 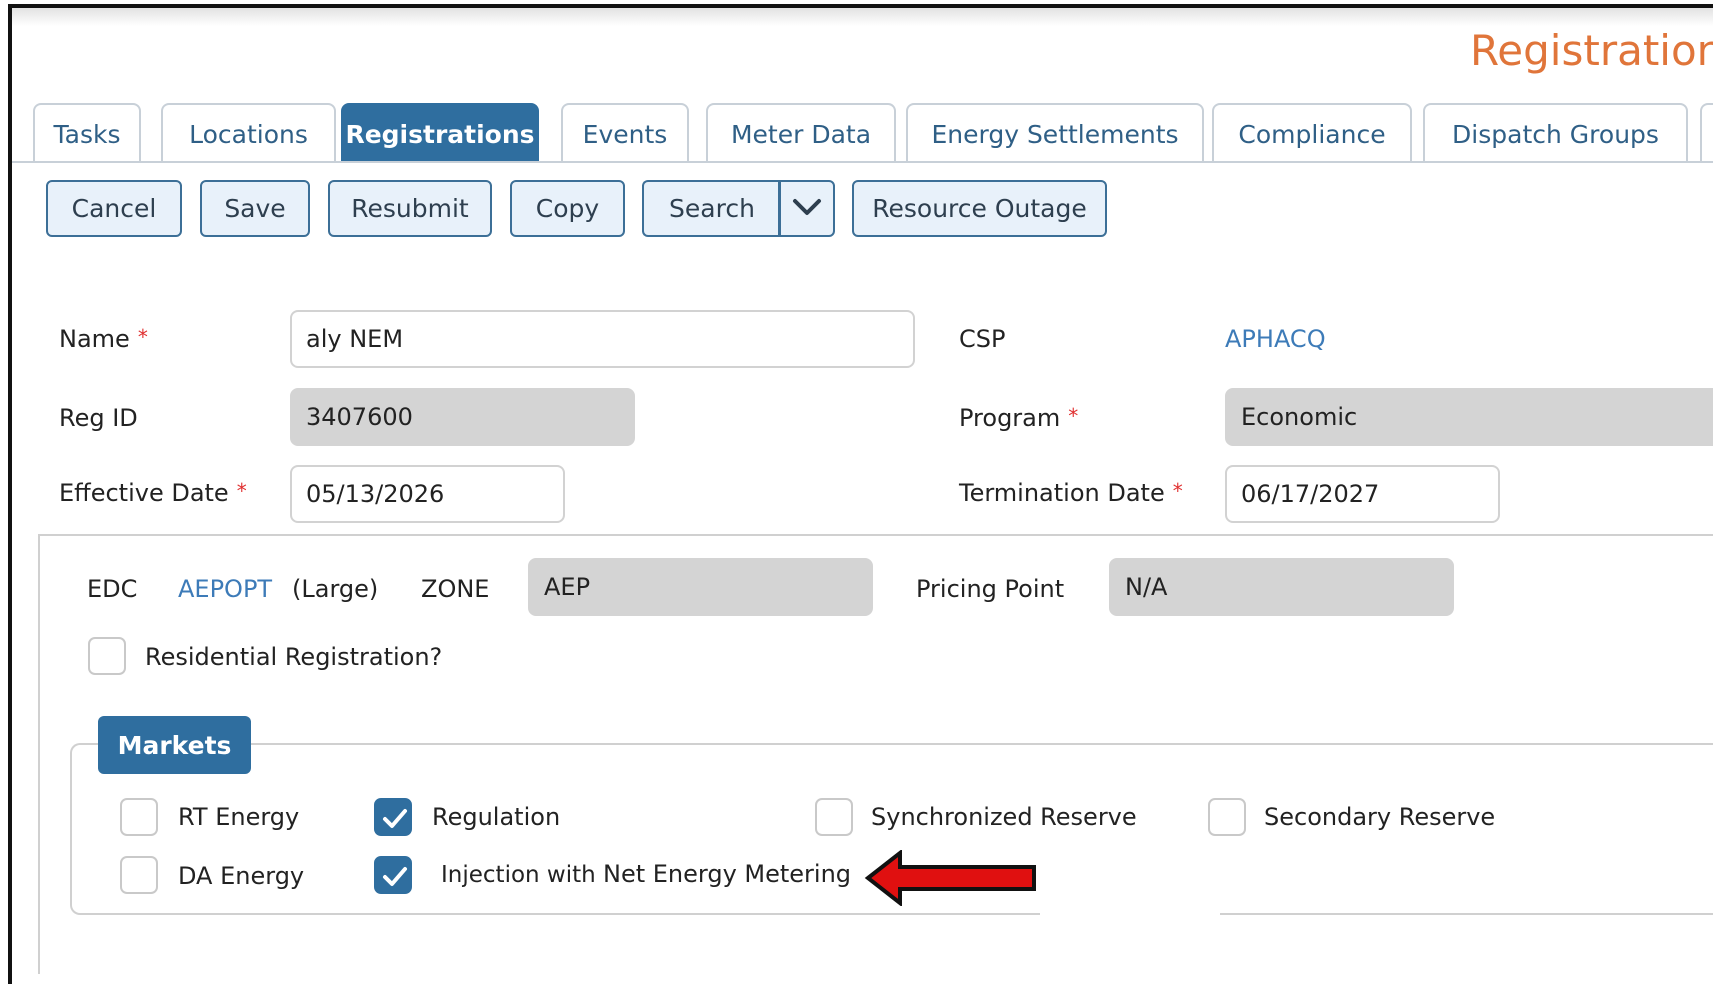 What do you see at coordinates (496, 817) in the screenshot?
I see `regulation-label: Regulation` at bounding box center [496, 817].